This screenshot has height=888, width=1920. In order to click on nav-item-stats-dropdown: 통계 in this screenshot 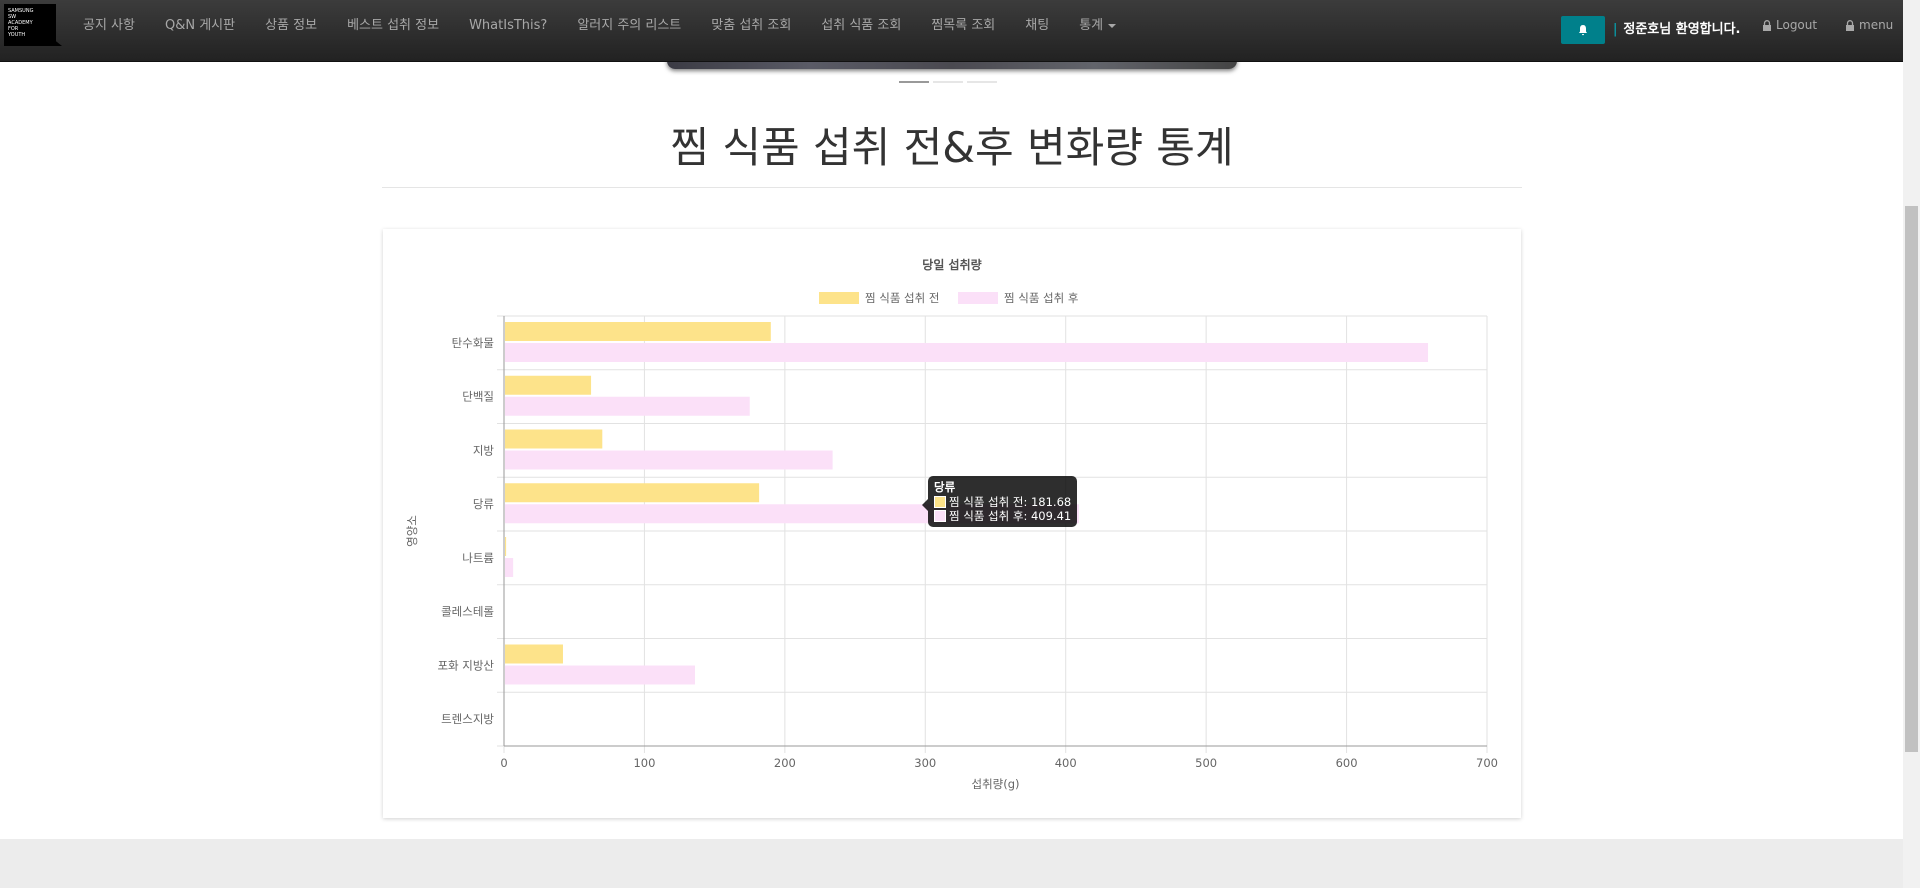, I will do `click(1097, 26)`.